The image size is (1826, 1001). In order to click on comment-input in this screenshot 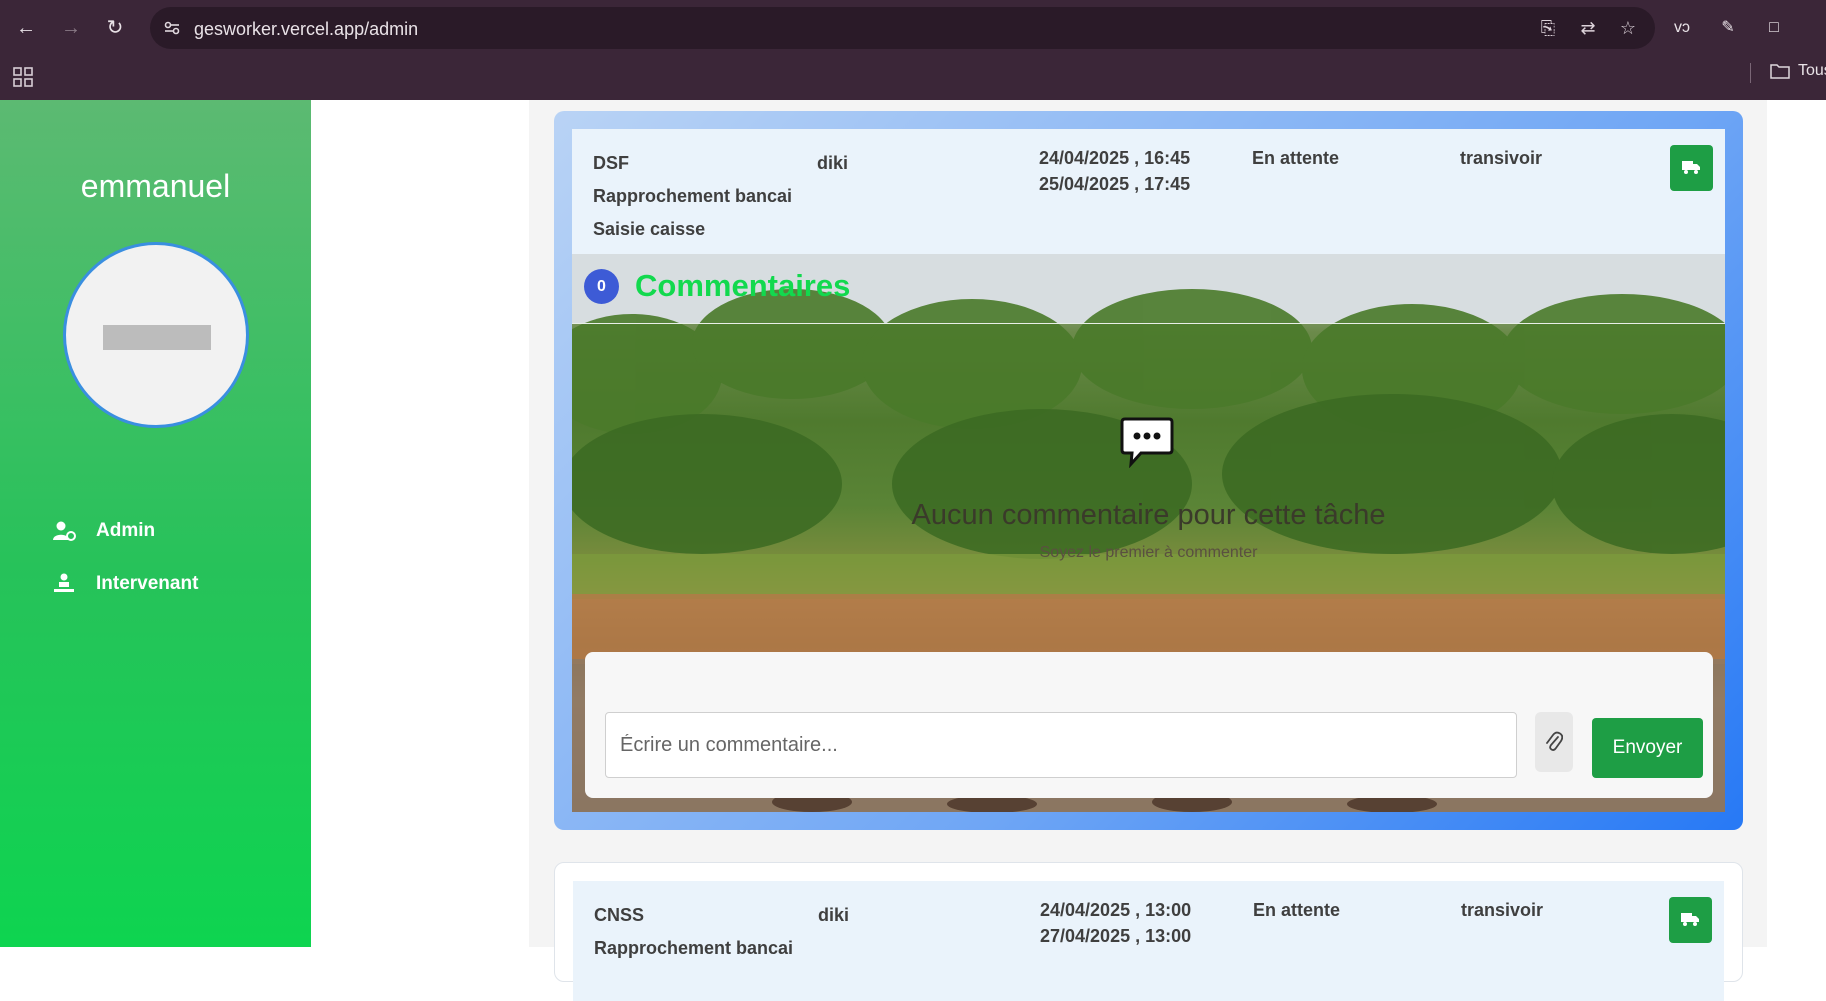, I will do `click(1061, 745)`.